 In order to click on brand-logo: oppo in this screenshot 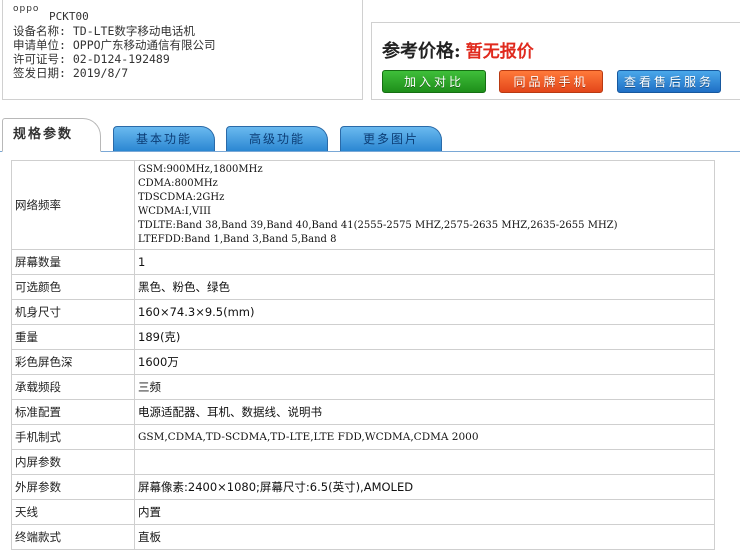, I will do `click(26, 9)`.